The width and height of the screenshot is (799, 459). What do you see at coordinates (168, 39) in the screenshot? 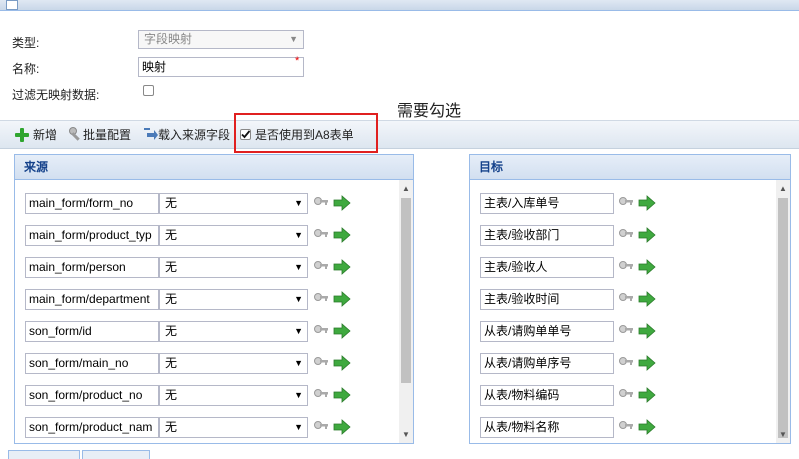
I see `type-select-value: 字段映射` at bounding box center [168, 39].